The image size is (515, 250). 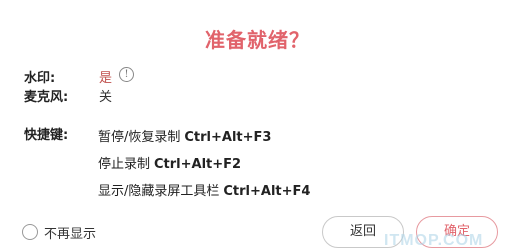 What do you see at coordinates (124, 164) in the screenshot?
I see `shortcut-action: 停止录制` at bounding box center [124, 164].